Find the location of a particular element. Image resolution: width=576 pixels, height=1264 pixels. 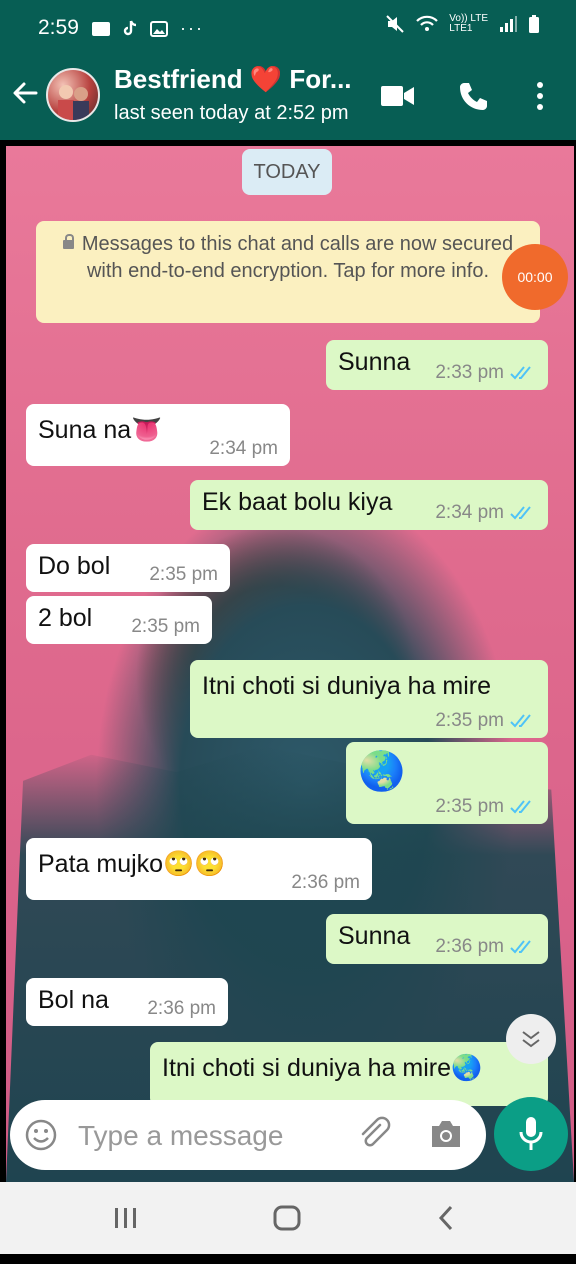

more-notifications-icon: ··· is located at coordinates (192, 28).